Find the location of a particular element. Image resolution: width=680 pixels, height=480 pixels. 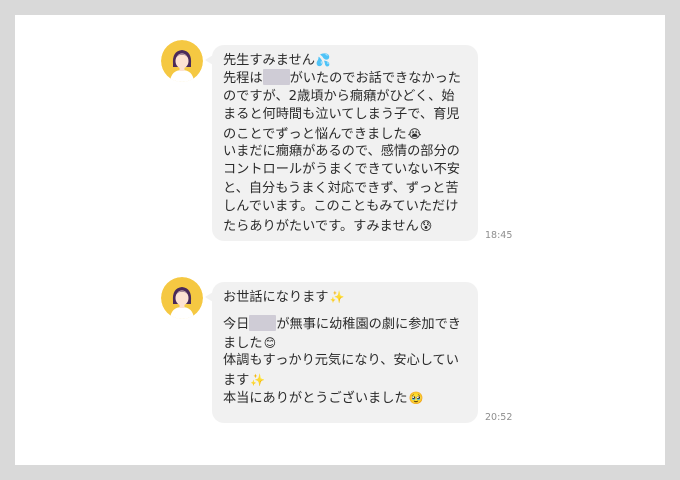

smiling-face-icon: 😊 is located at coordinates (270, 342).